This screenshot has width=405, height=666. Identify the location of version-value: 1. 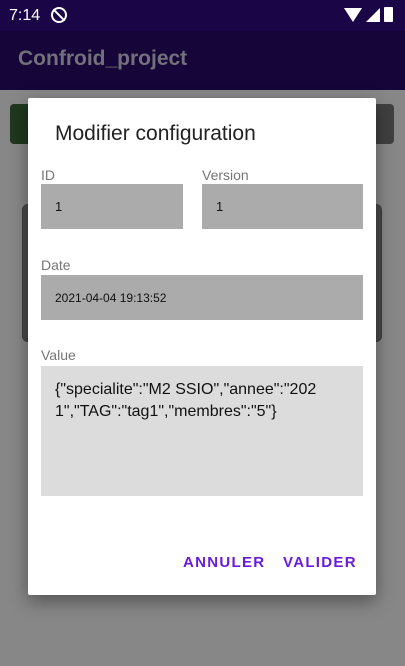
(220, 206).